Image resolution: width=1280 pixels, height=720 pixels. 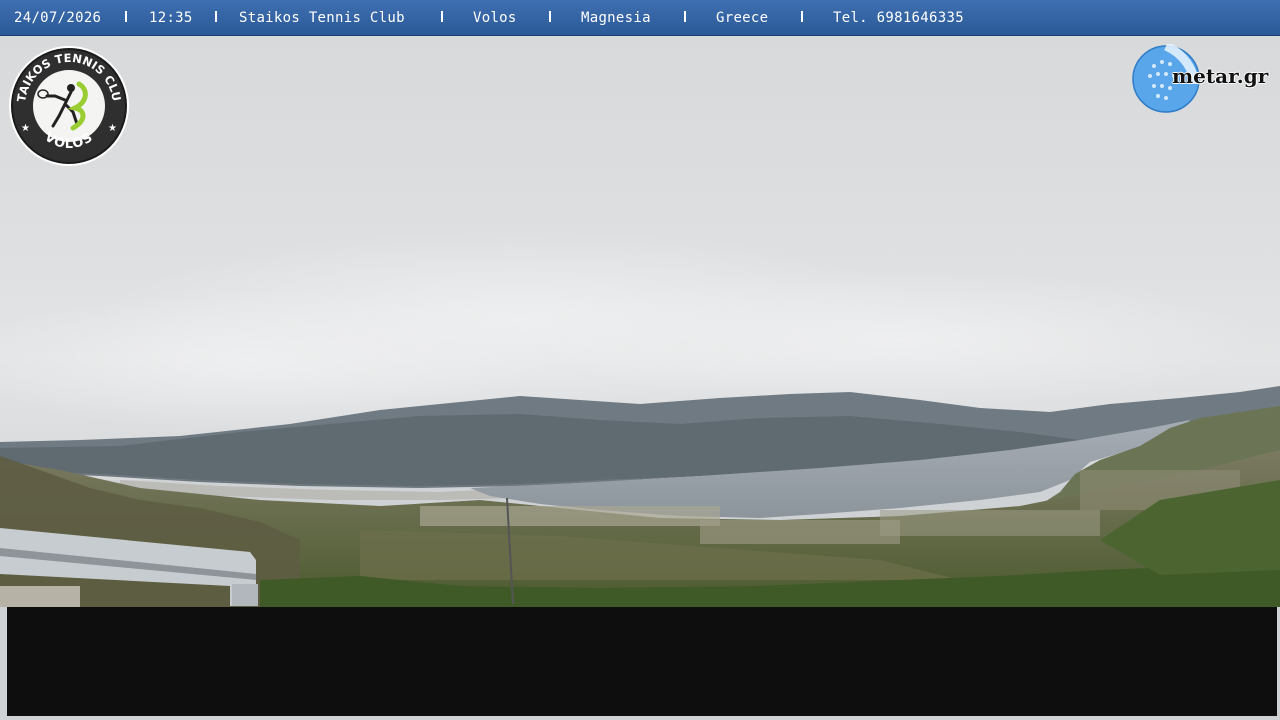 What do you see at coordinates (495, 18) in the screenshot?
I see `city-text: Volos` at bounding box center [495, 18].